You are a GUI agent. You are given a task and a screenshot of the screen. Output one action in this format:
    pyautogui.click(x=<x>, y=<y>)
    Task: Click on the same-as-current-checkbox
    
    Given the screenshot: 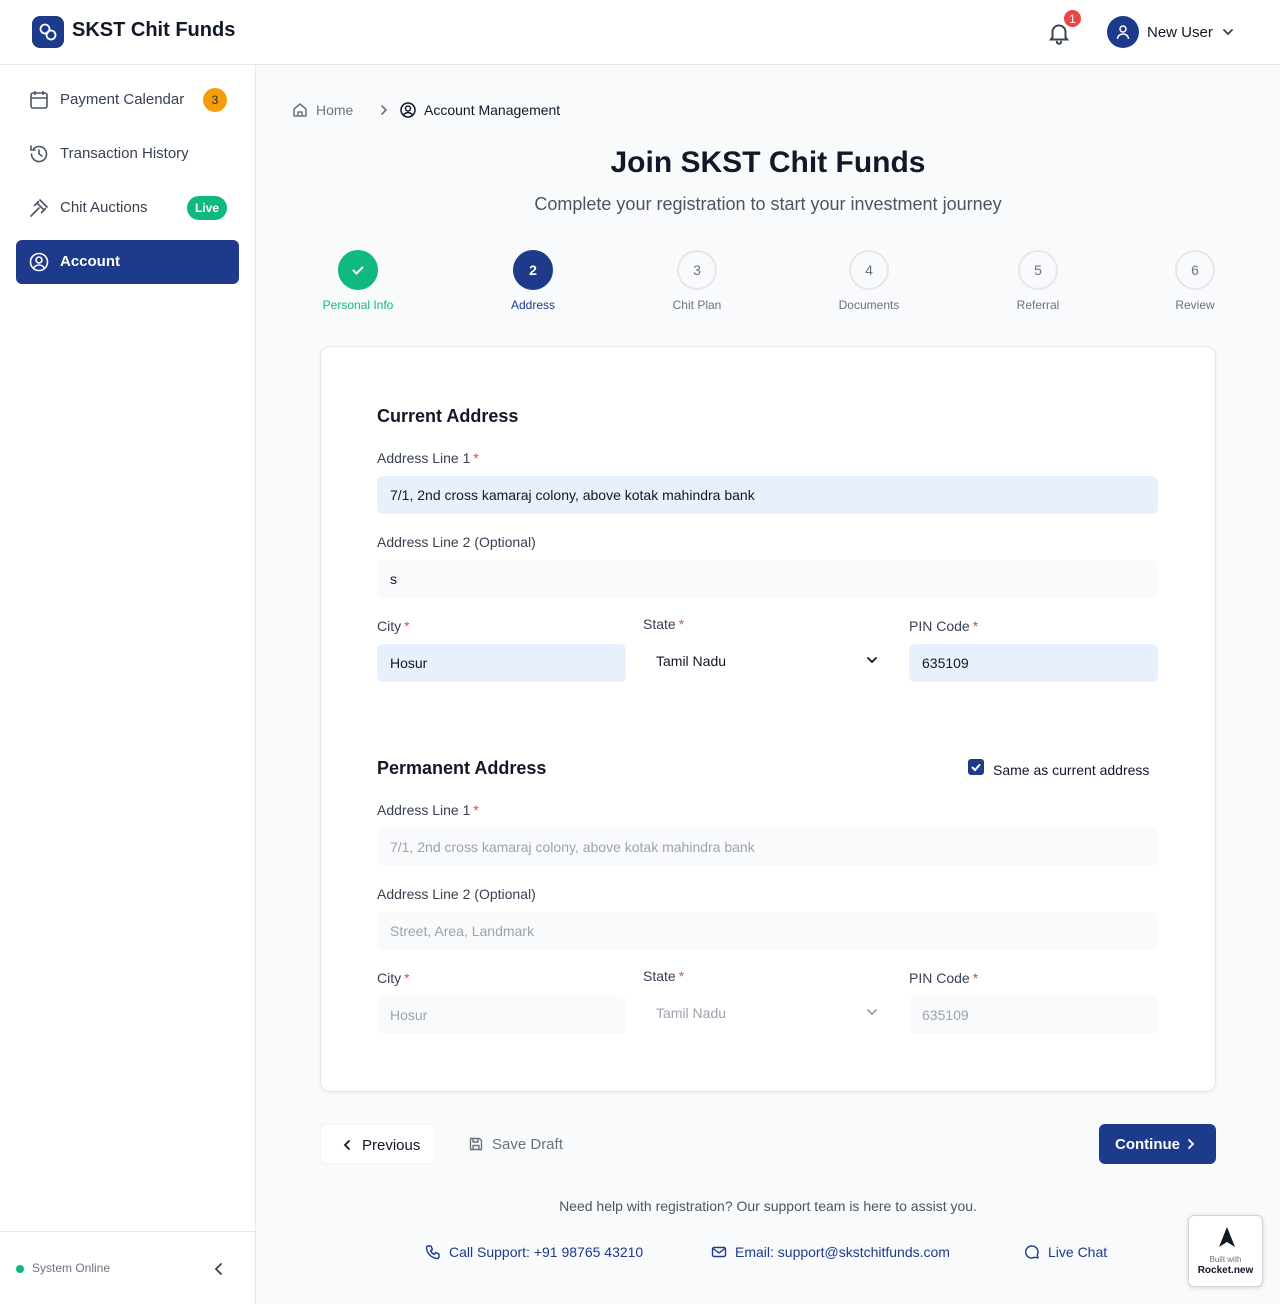 What is the action you would take?
    pyautogui.click(x=976, y=767)
    